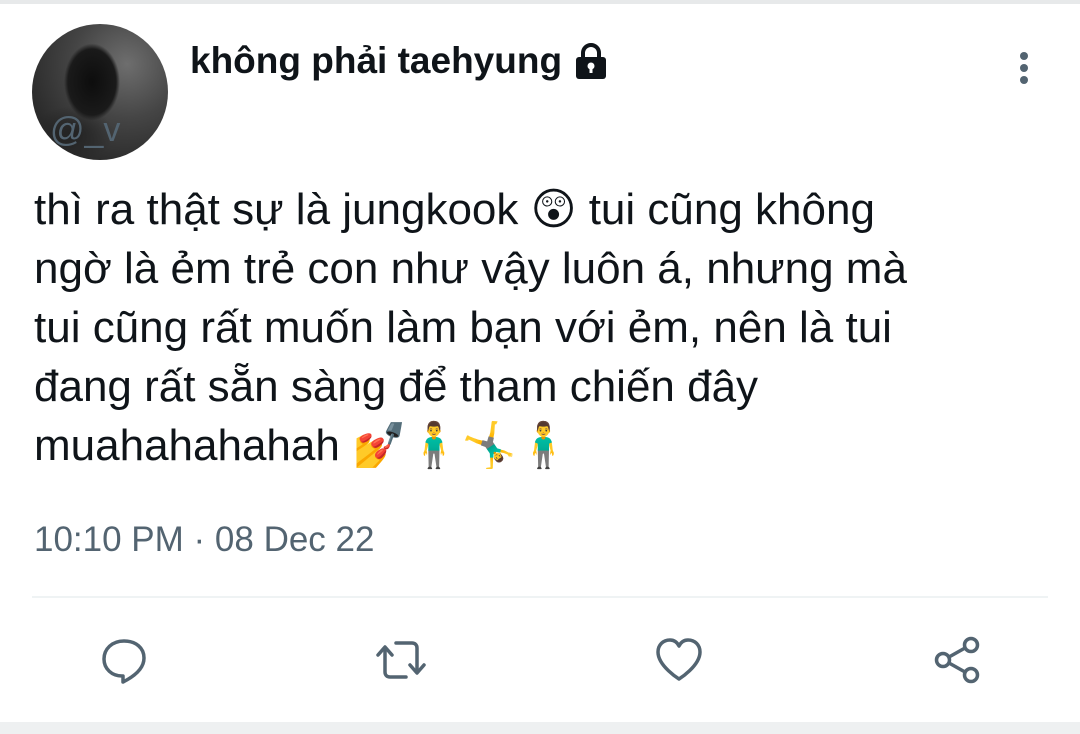 The width and height of the screenshot is (1080, 734). What do you see at coordinates (540, 2) in the screenshot?
I see `top-border` at bounding box center [540, 2].